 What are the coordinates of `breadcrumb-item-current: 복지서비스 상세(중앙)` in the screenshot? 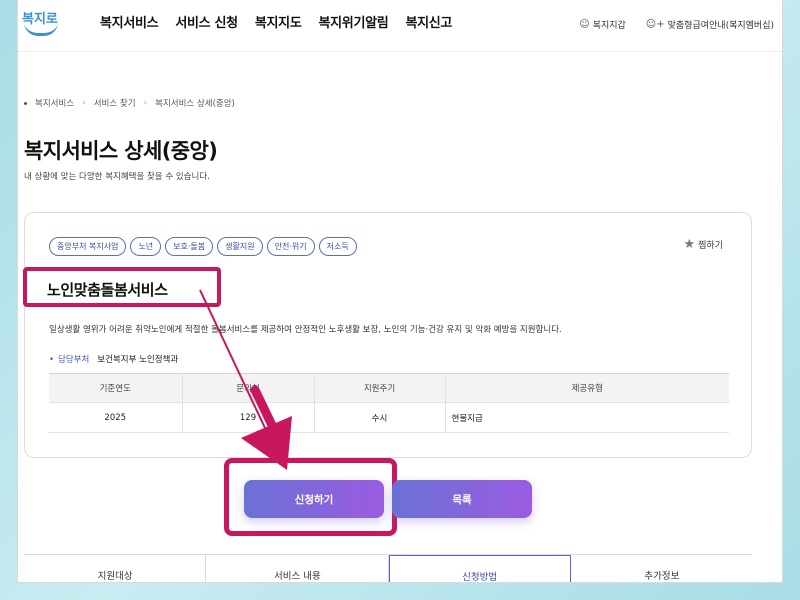 It's located at (195, 104).